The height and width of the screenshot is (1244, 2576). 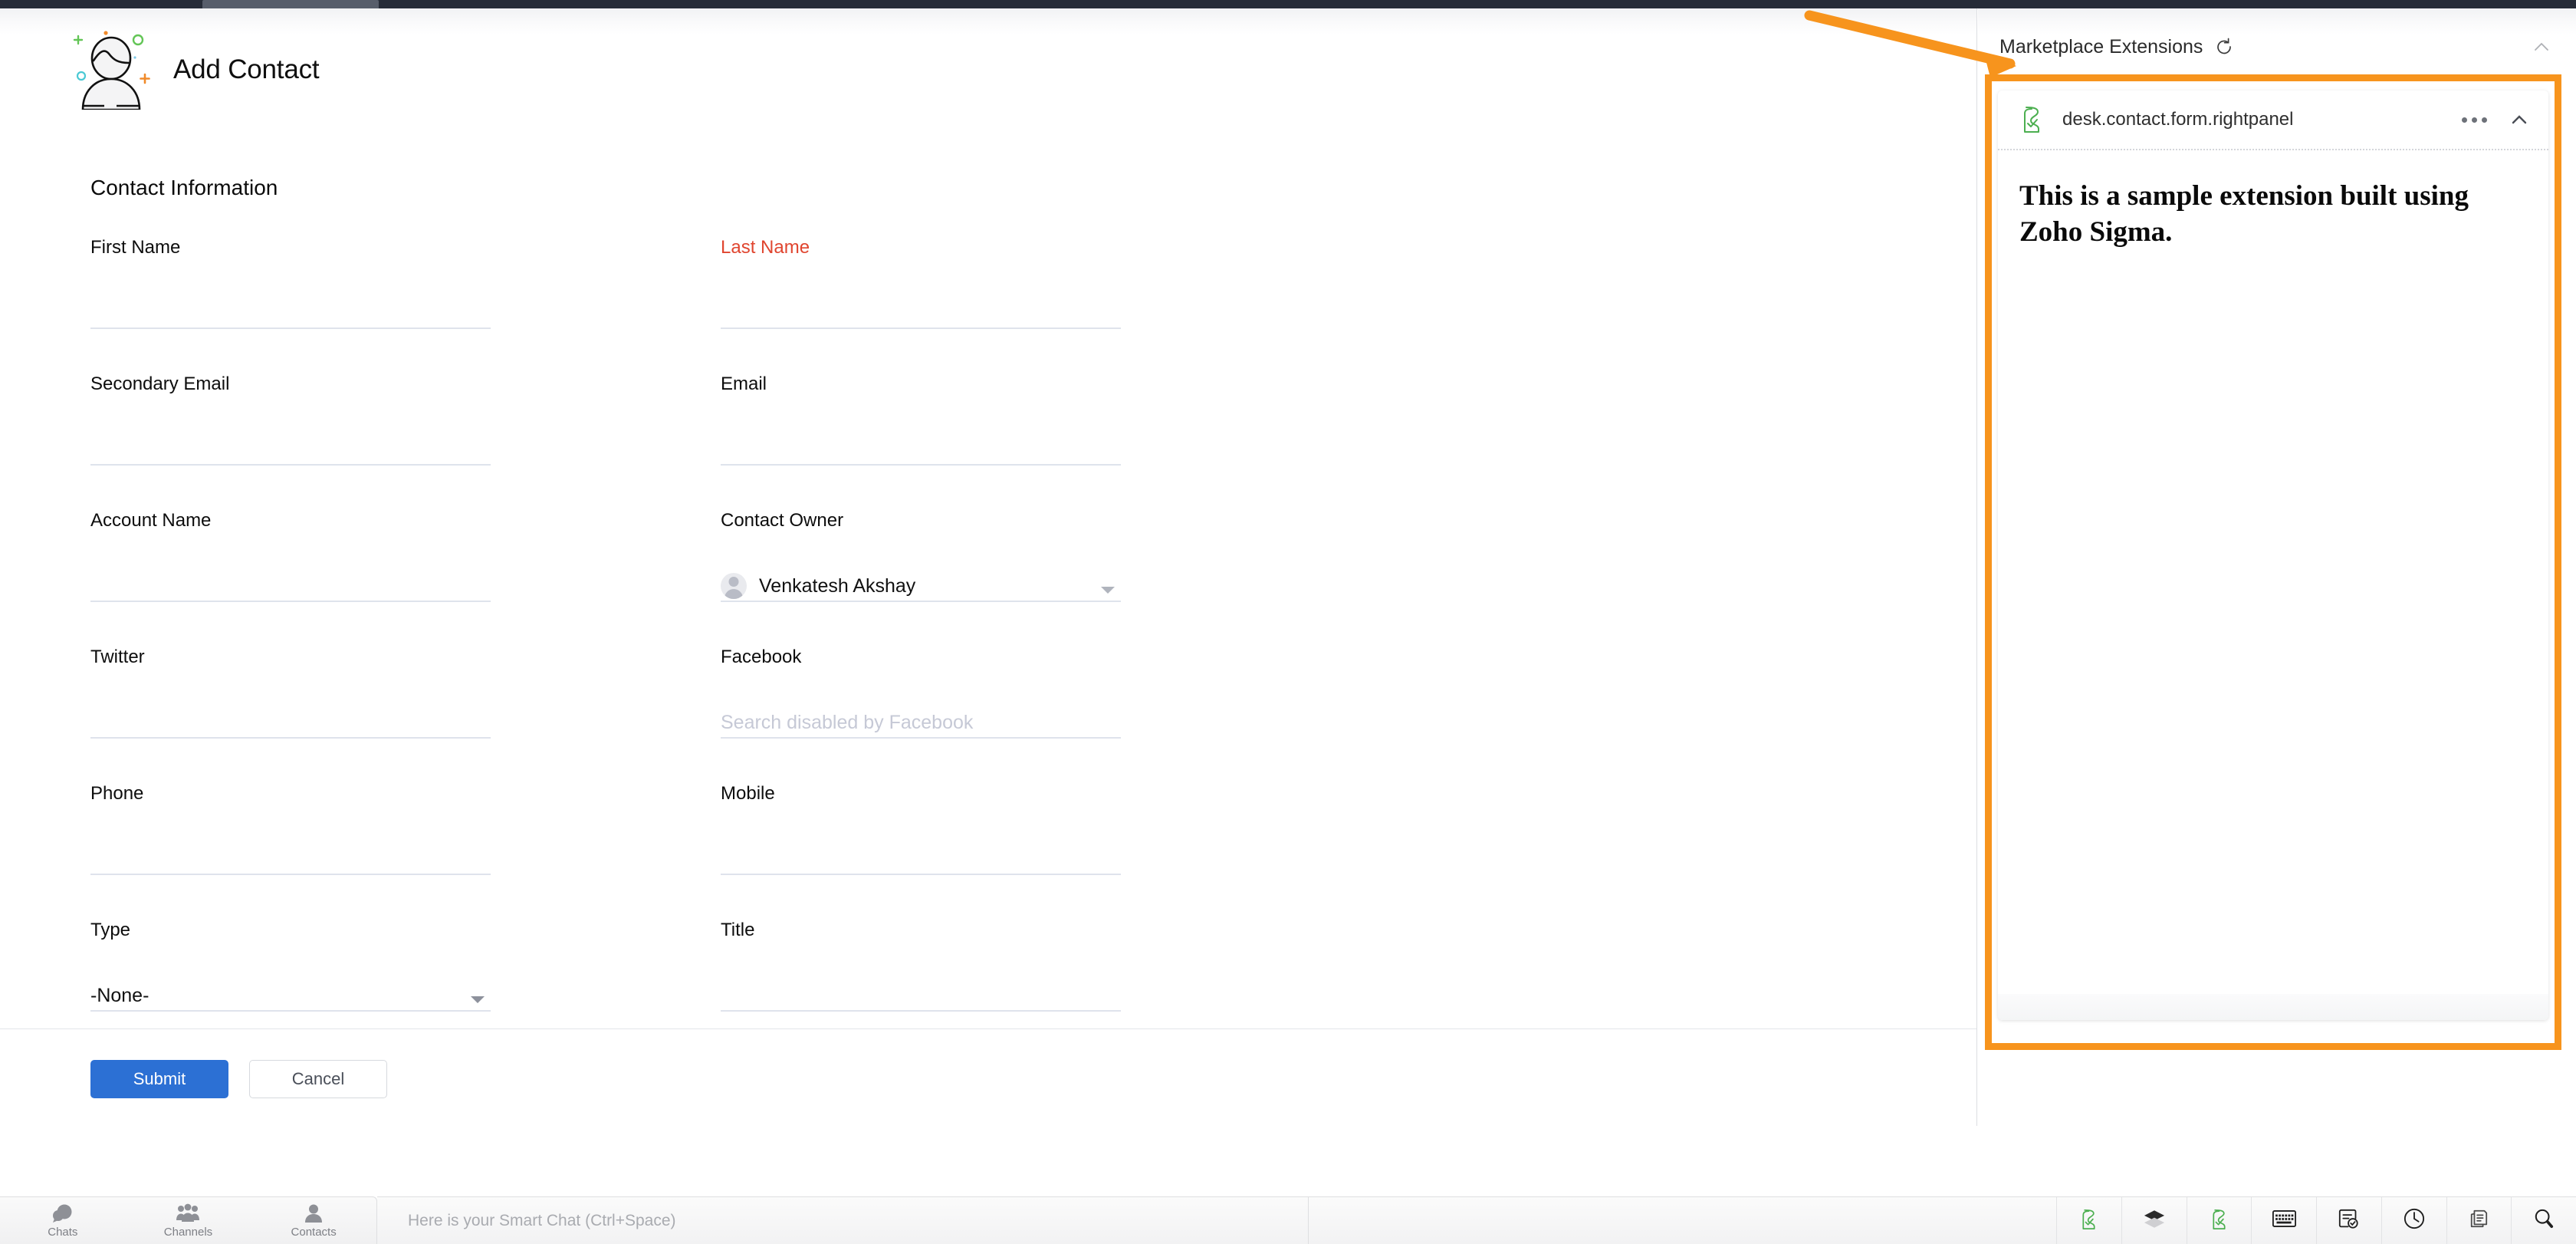 I want to click on extension-collapse-chevron-up-icon, so click(x=2519, y=119).